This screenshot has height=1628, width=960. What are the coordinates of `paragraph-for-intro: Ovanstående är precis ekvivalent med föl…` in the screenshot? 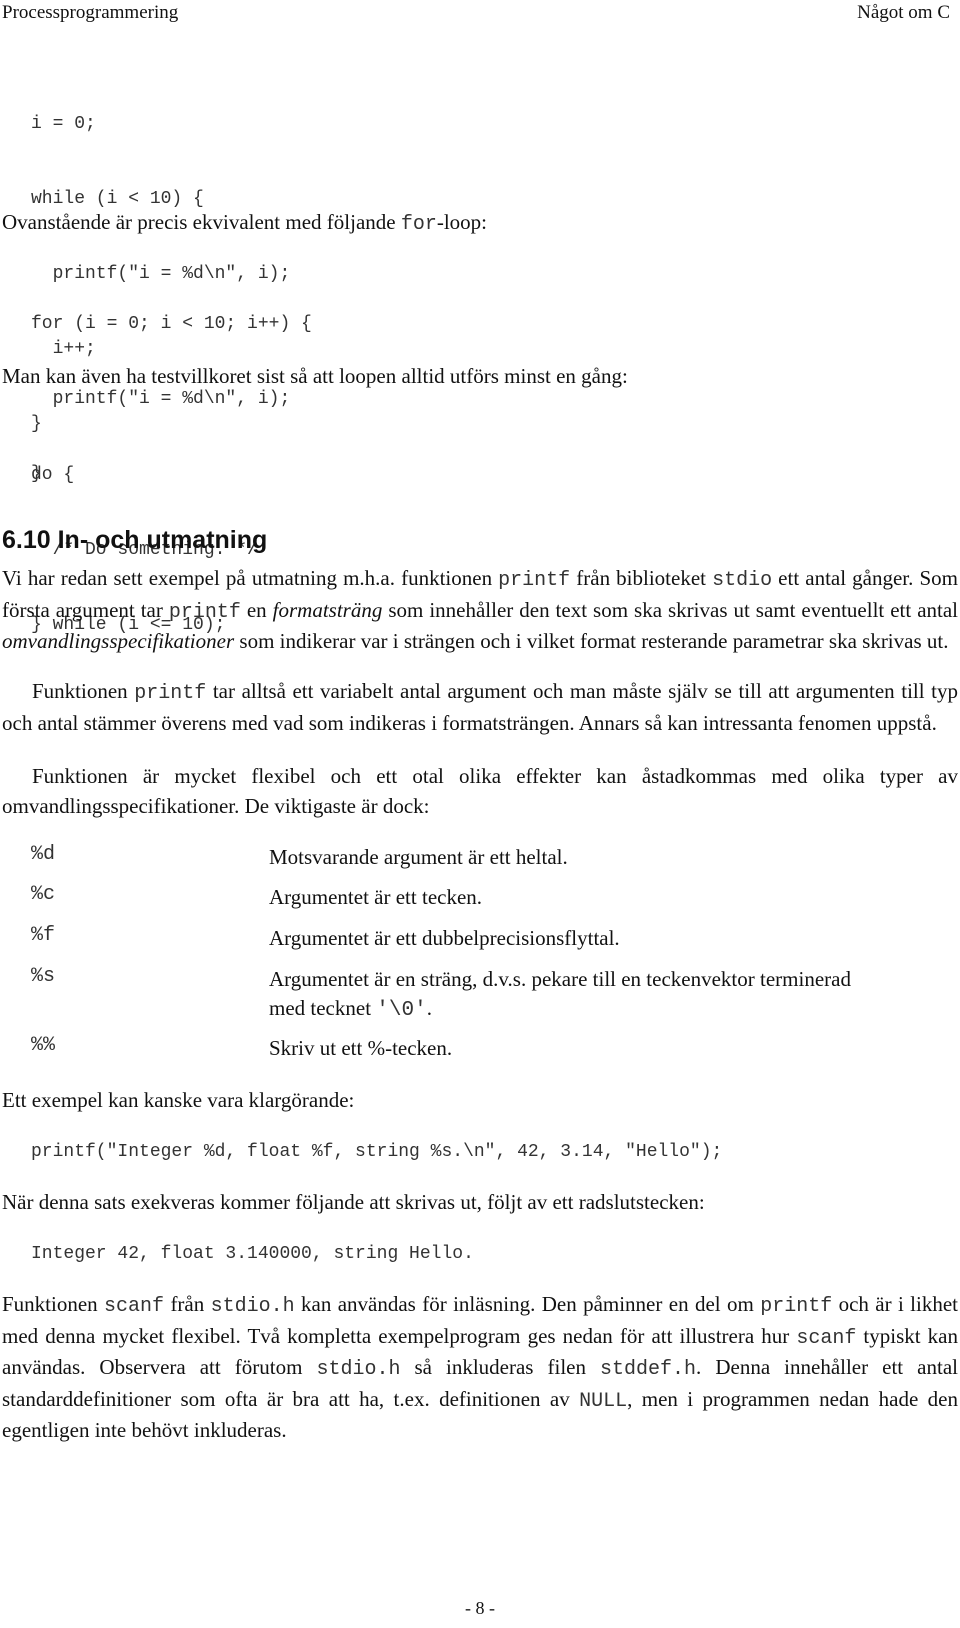 It's located at (480, 224).